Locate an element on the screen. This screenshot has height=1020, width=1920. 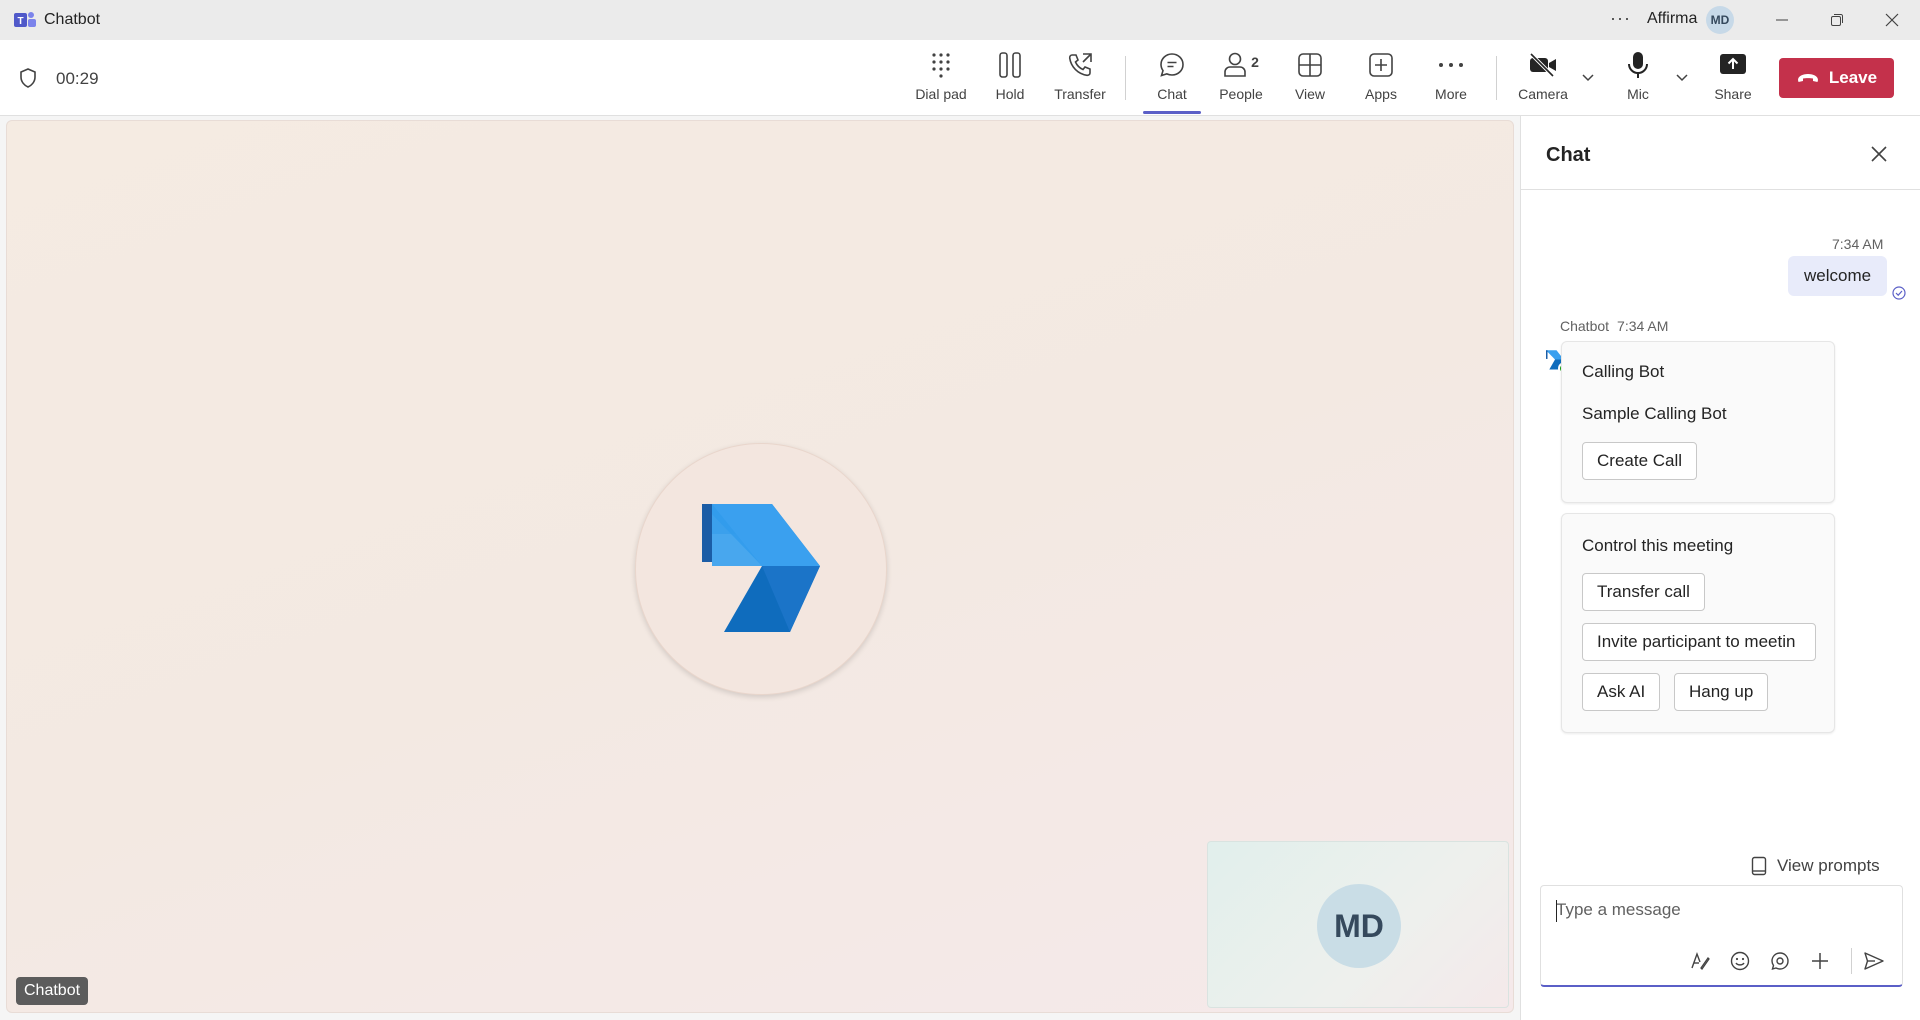
dialpad-label: Dial pad is located at coordinates (941, 94).